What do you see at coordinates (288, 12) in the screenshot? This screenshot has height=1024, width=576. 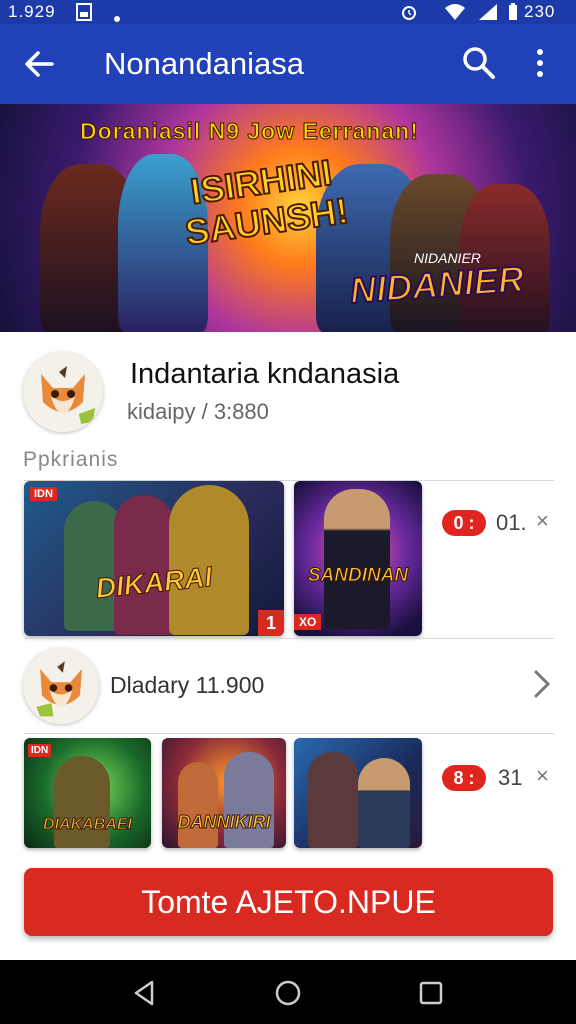 I see `status-bar: 1.929 230` at bounding box center [288, 12].